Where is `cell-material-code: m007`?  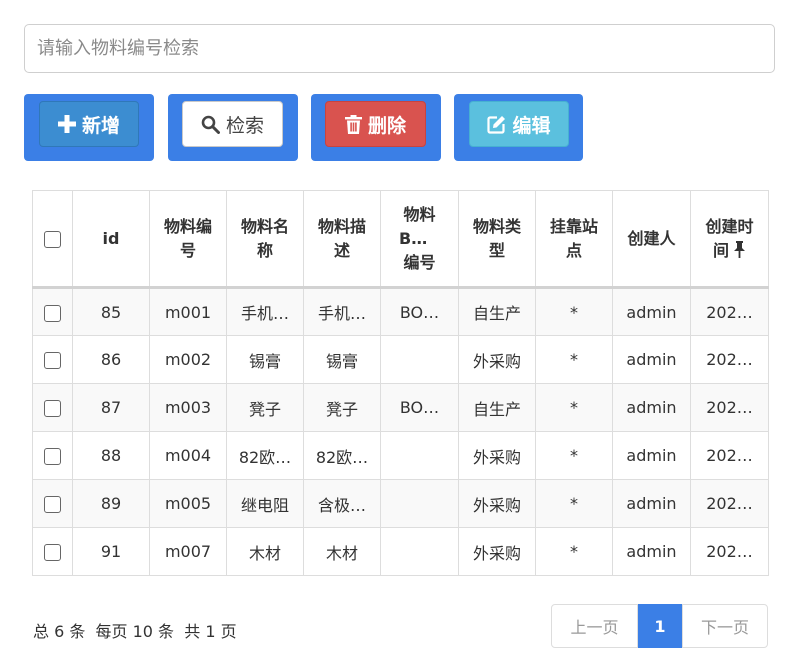
cell-material-code: m007 is located at coordinates (188, 551).